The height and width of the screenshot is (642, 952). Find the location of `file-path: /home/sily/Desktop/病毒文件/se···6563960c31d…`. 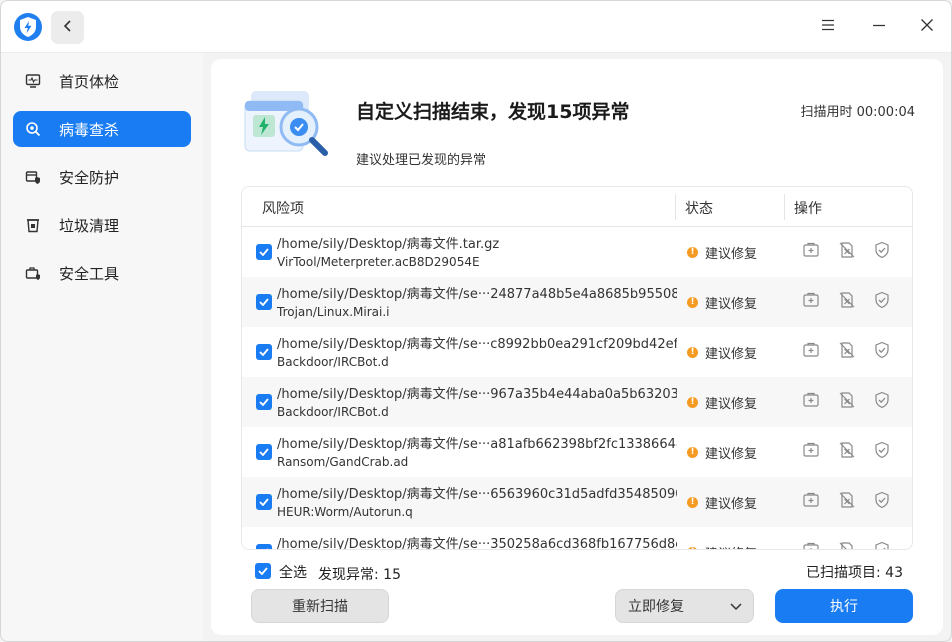

file-path: /home/sily/Desktop/病毒文件/se···6563960c31d… is located at coordinates (477, 494).